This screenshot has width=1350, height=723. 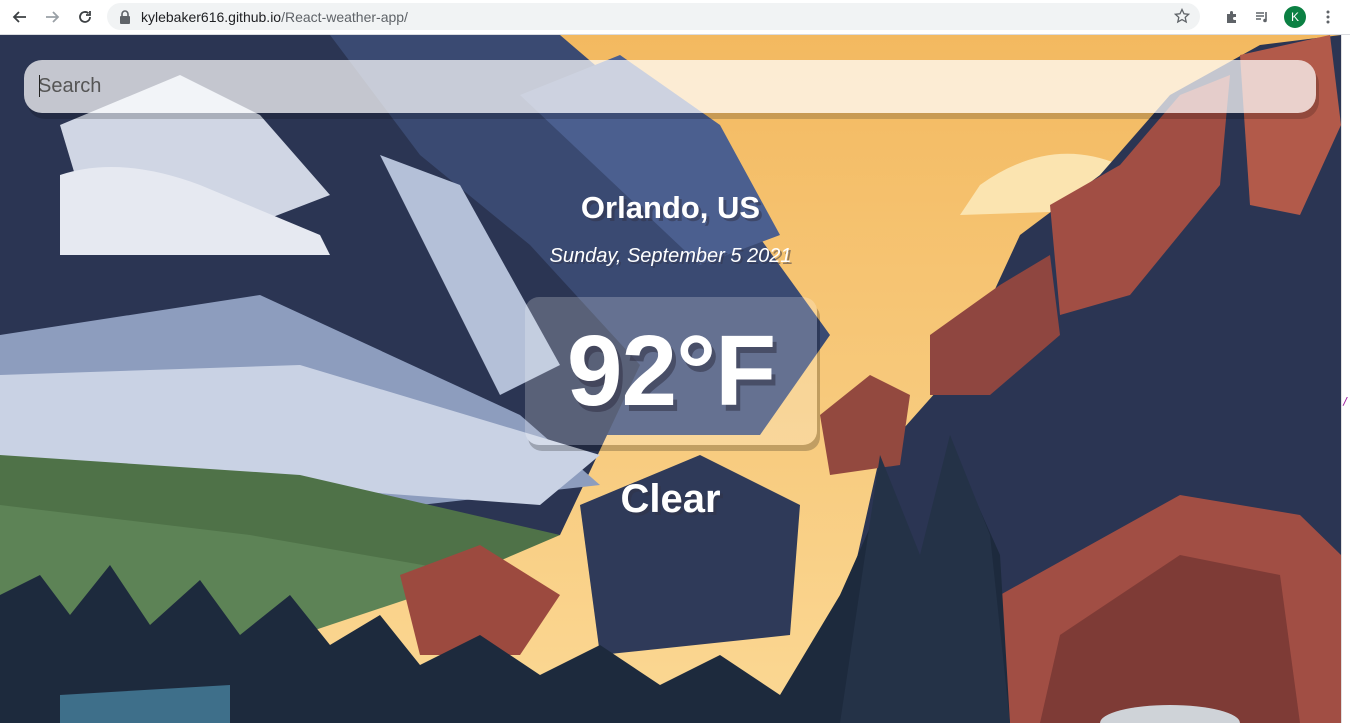 I want to click on search-bar, so click(x=670, y=86).